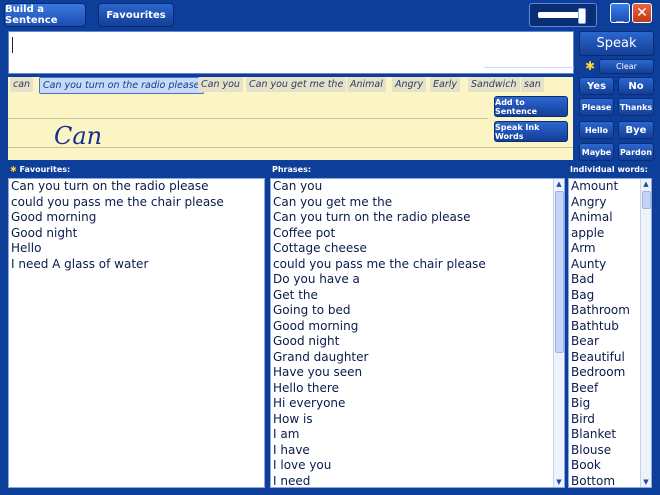 This screenshot has width=660, height=495. I want to click on list-item: Cottage cheese, so click(417, 249).